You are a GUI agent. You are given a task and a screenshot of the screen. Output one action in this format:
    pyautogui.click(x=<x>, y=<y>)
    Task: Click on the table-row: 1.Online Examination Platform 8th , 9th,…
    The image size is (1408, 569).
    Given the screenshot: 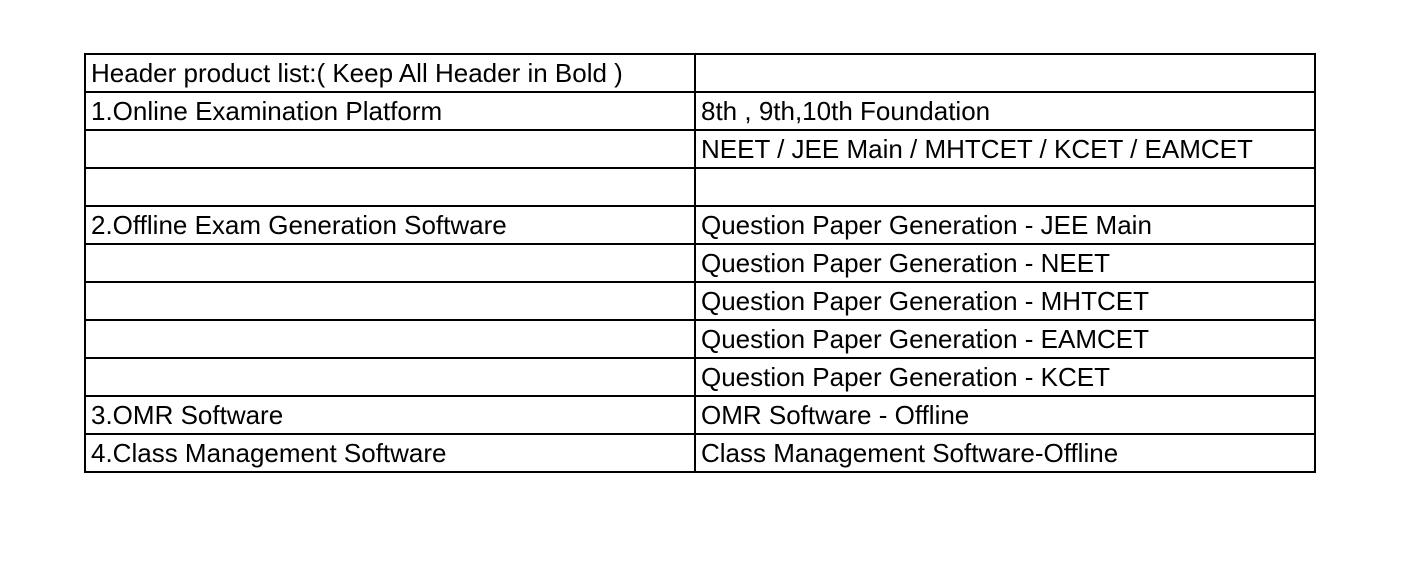 What is the action you would take?
    pyautogui.click(x=700, y=111)
    